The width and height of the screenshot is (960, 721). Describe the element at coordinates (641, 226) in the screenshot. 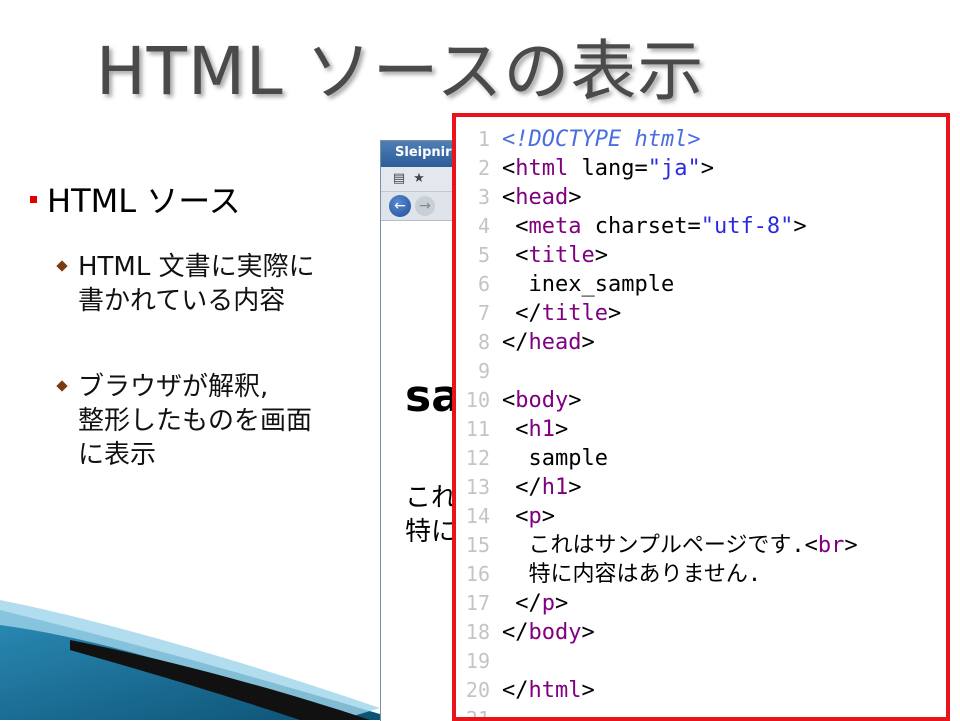

I see `code-token: charset=` at that location.